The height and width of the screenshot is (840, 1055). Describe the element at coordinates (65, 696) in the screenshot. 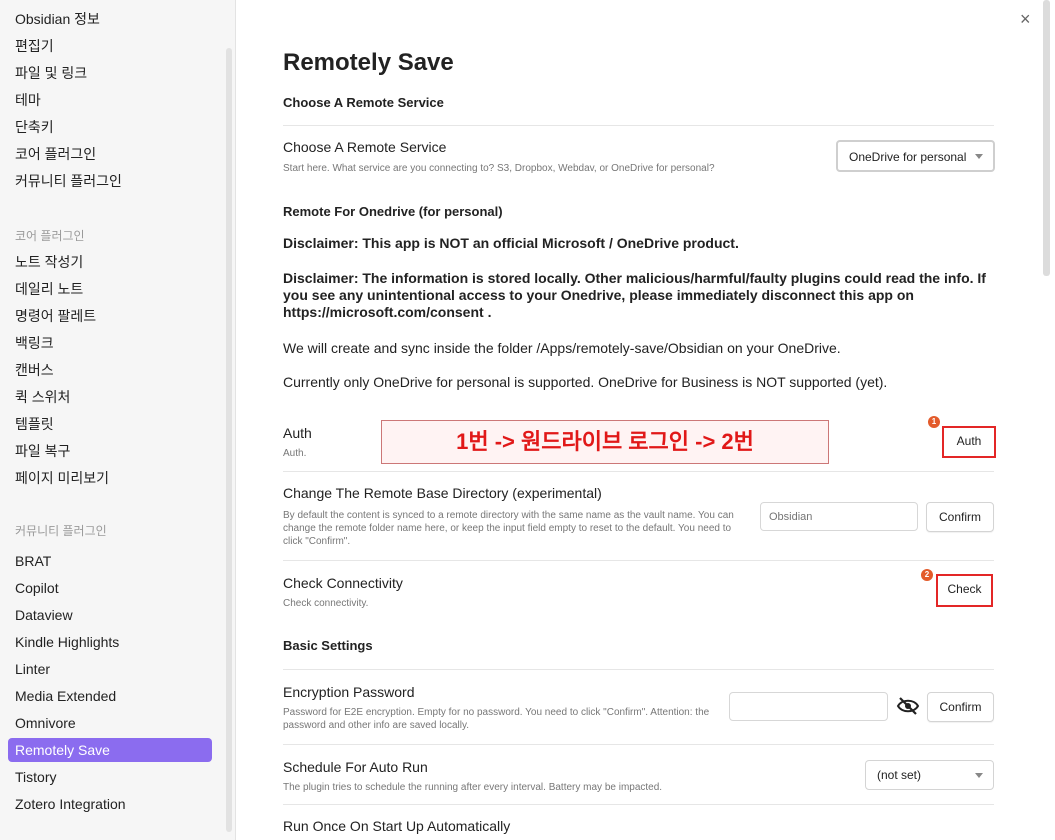

I see `sidebar-item: Media Extended` at that location.